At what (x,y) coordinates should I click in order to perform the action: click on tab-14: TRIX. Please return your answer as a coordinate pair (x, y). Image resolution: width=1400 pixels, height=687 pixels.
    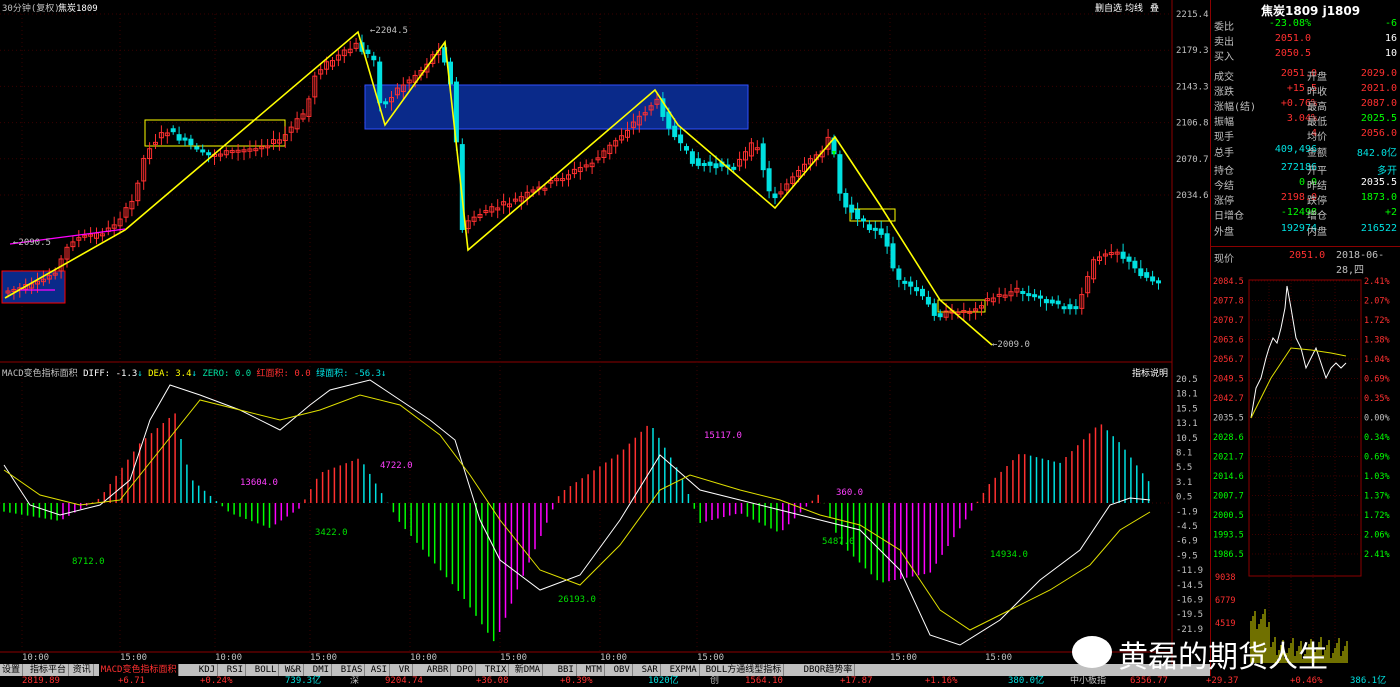
    Looking at the image, I should click on (496, 670).